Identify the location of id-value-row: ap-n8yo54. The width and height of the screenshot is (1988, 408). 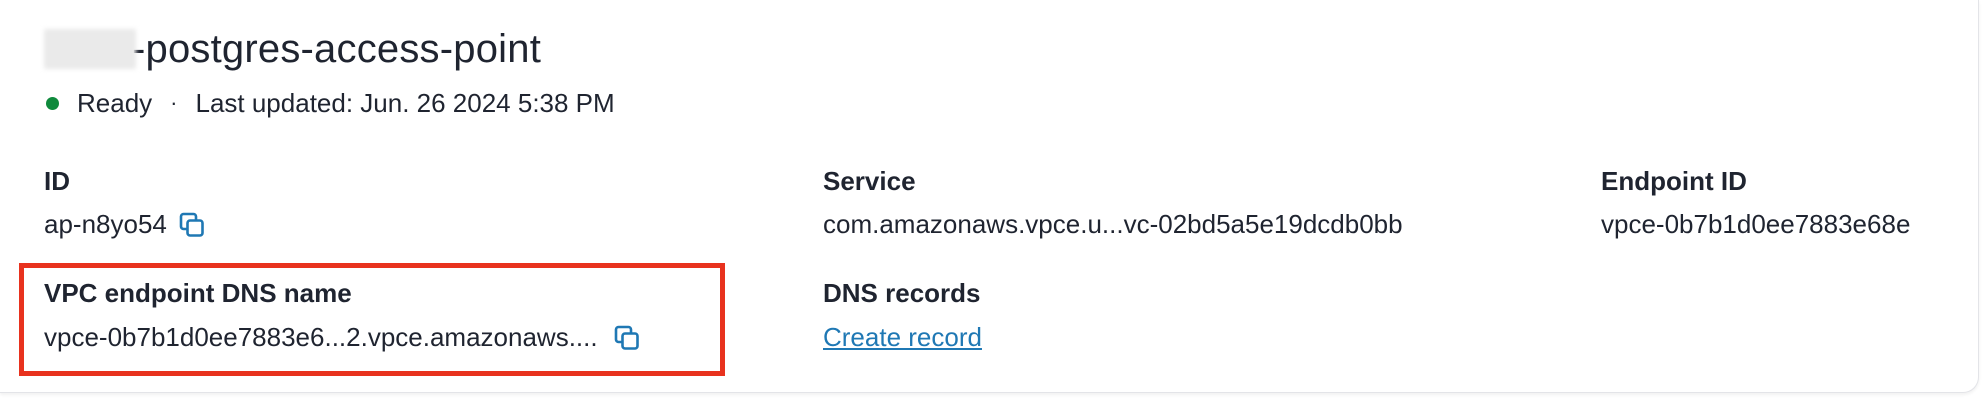
(124, 224).